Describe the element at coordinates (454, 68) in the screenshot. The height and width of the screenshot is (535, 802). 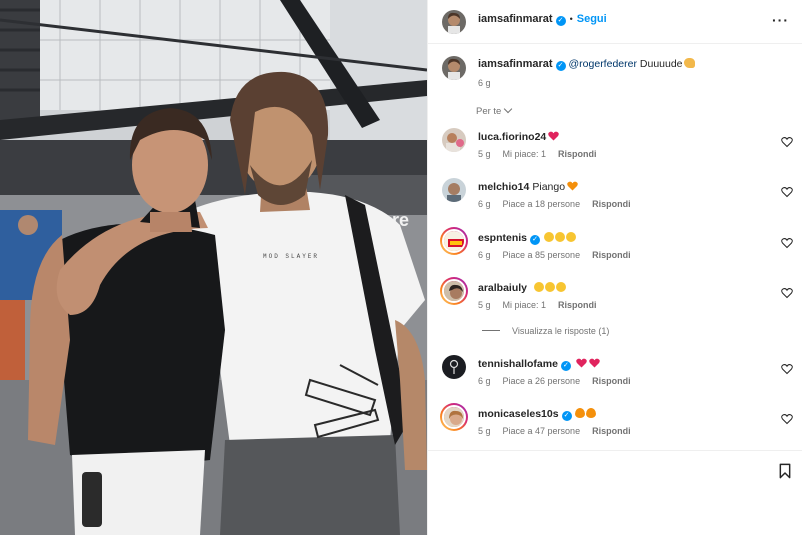
I see `caption-author-avatar` at that location.